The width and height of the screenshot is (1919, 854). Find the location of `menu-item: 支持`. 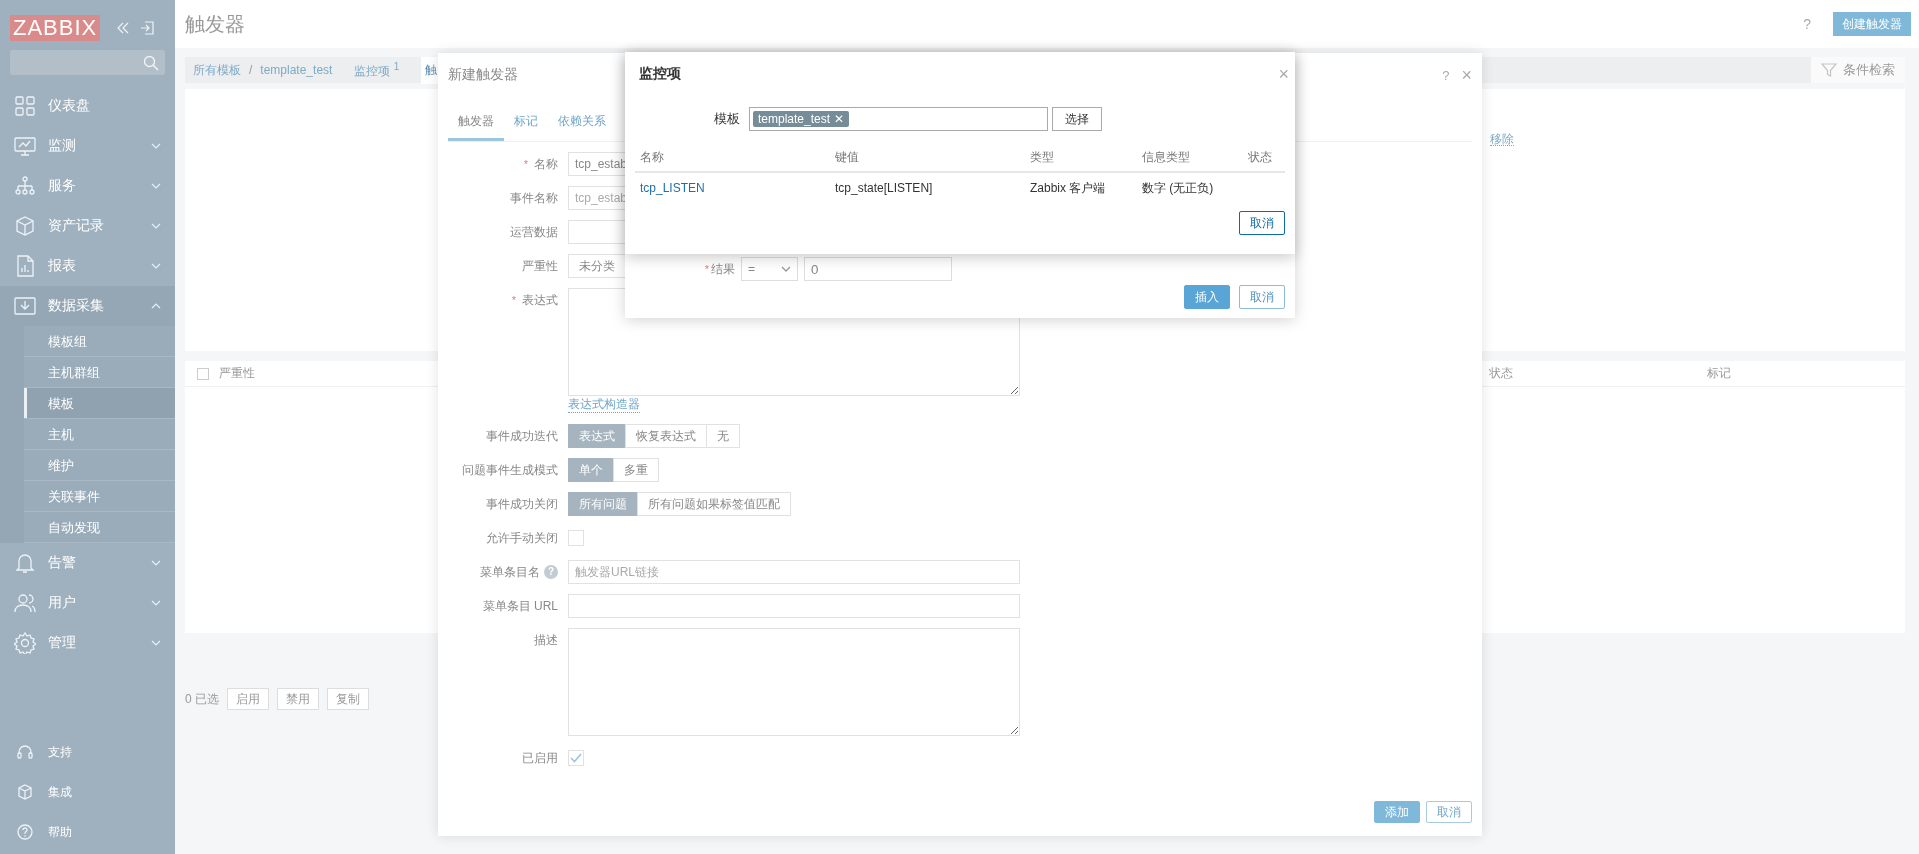

menu-item: 支持 is located at coordinates (87, 752).